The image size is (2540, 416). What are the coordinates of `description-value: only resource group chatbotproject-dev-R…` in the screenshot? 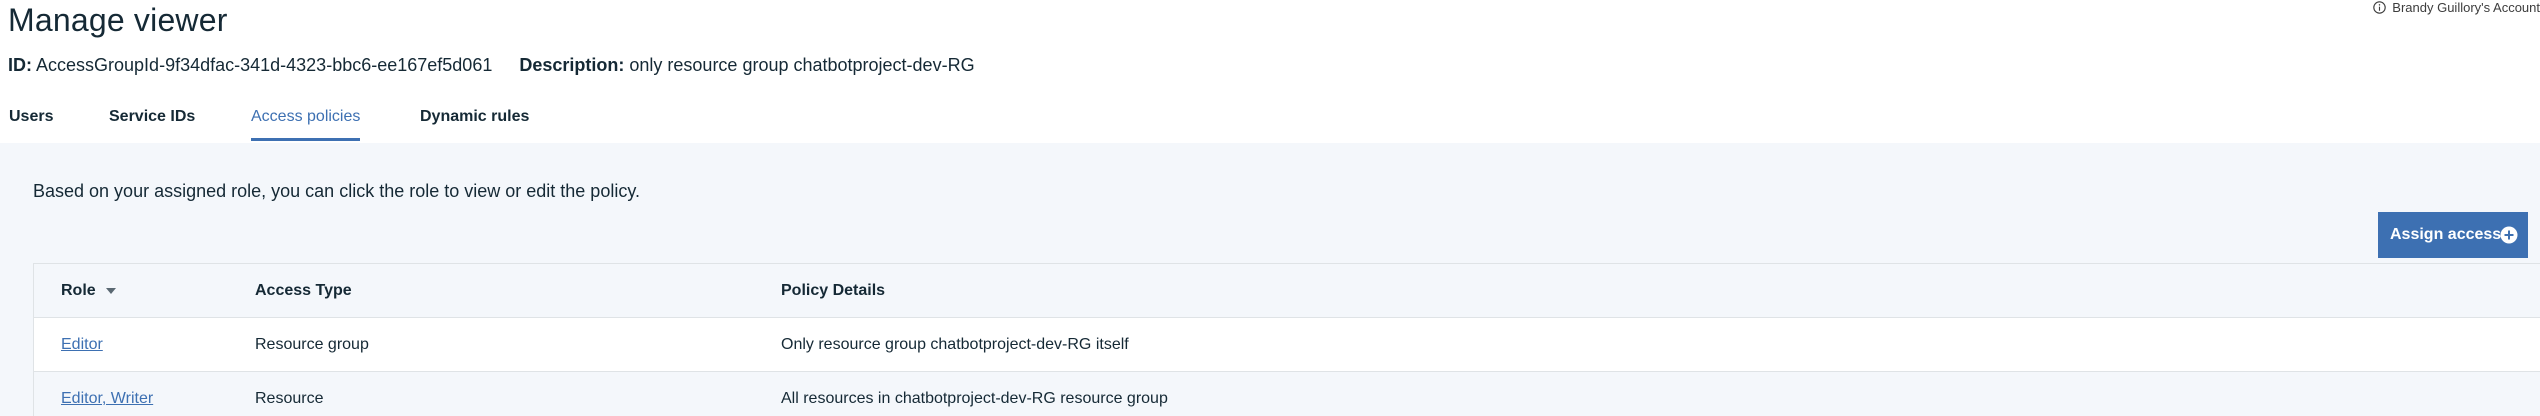 It's located at (802, 65).